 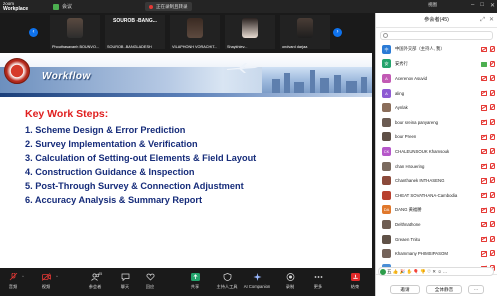 What do you see at coordinates (436, 107) in the screenshot?
I see `participant-row: Aynlak` at bounding box center [436, 107].